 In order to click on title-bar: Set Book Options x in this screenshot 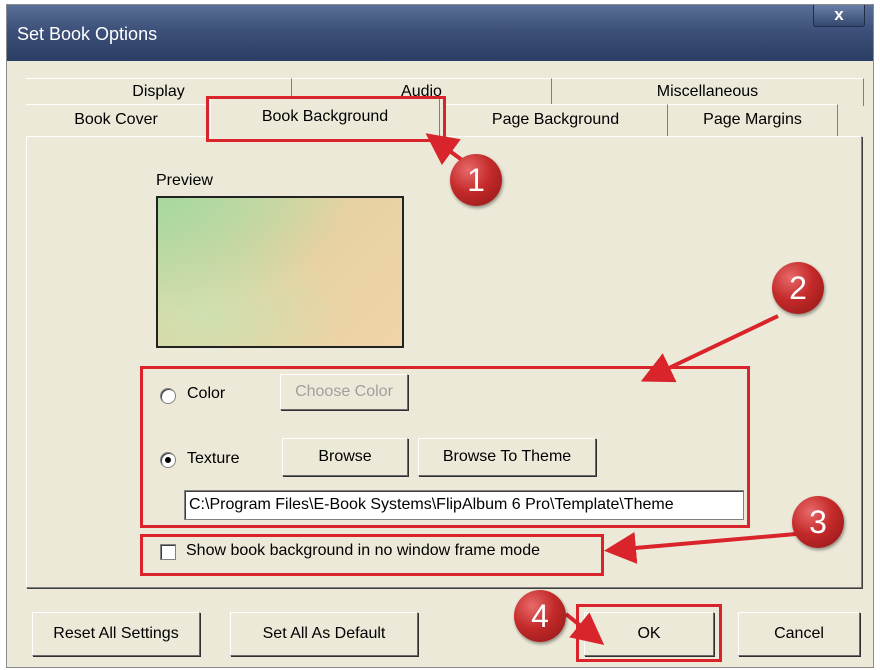, I will do `click(440, 33)`.